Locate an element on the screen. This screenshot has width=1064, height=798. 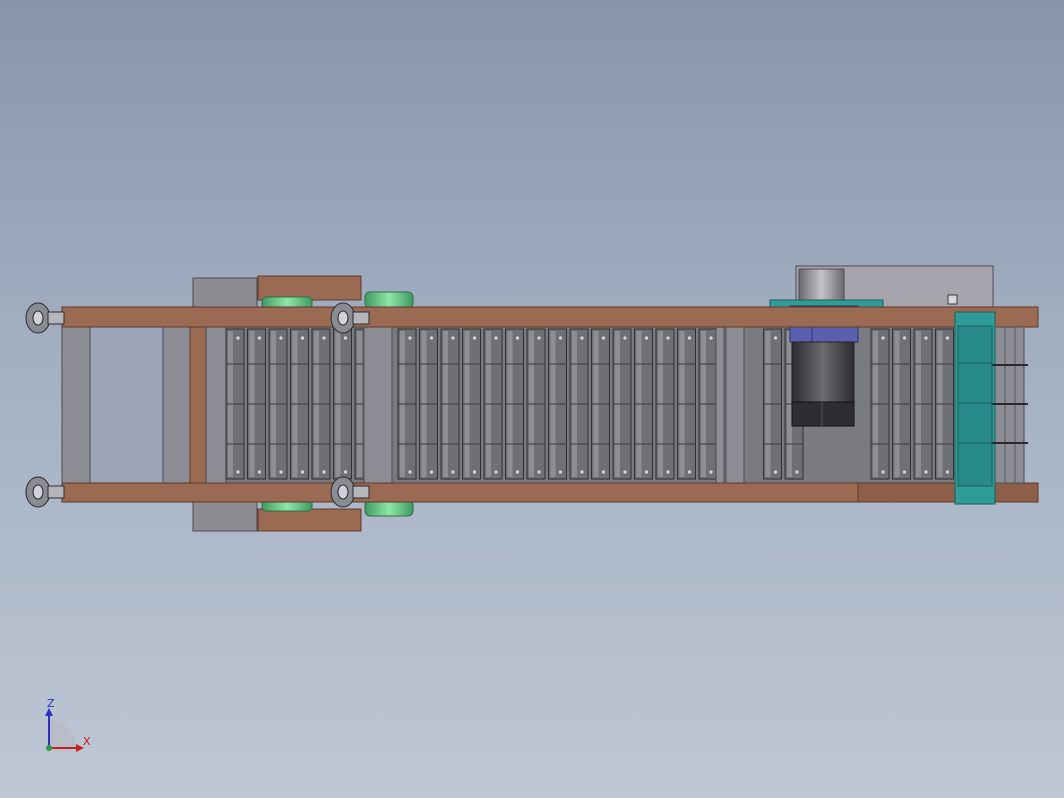
x-axis-label: X is located at coordinates (87, 741).